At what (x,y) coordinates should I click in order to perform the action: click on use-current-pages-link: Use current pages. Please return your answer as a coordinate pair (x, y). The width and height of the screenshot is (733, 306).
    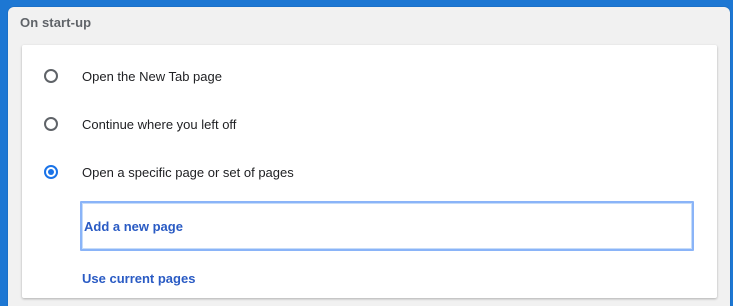
    Looking at the image, I should click on (138, 278).